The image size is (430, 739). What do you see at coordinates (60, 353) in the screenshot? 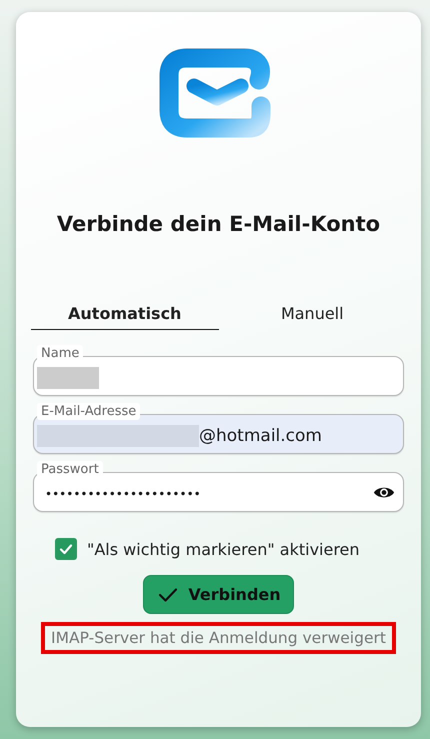
I see `field-label: Name` at bounding box center [60, 353].